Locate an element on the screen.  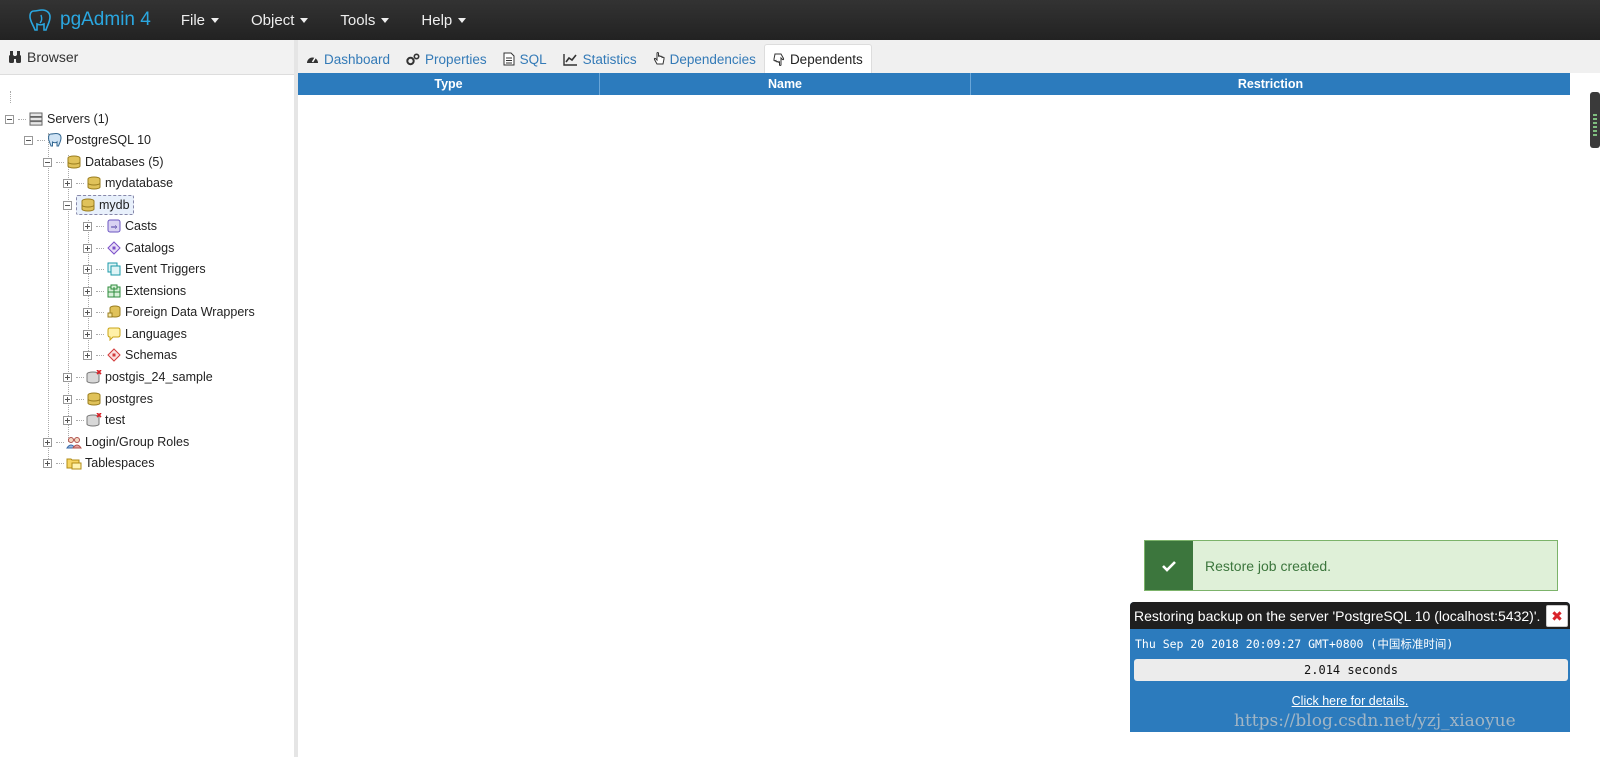
tree-node-label: postgres is located at coordinates (129, 399).